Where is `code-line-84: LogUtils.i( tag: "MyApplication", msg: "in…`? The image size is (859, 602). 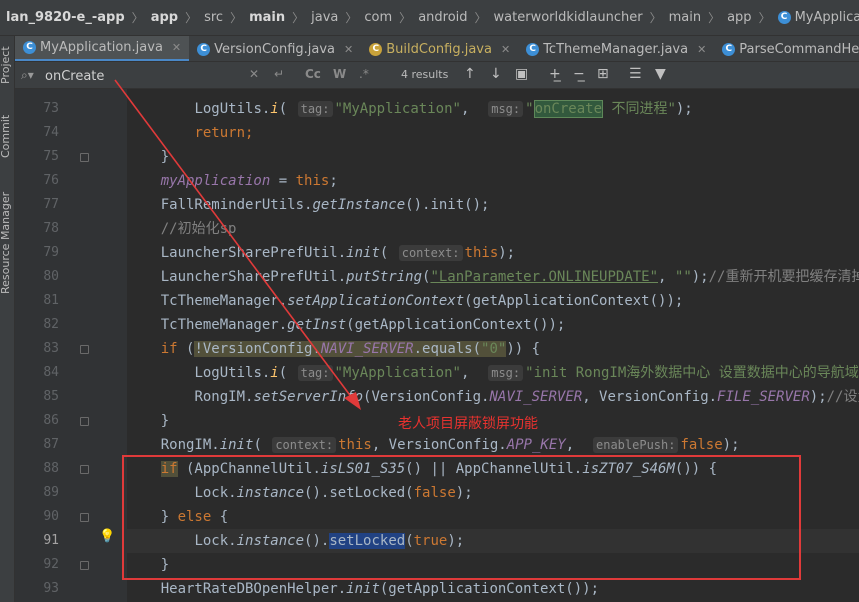
code-line-84: LogUtils.i( tag: "MyApplication", msg: "in… is located at coordinates (526, 373).